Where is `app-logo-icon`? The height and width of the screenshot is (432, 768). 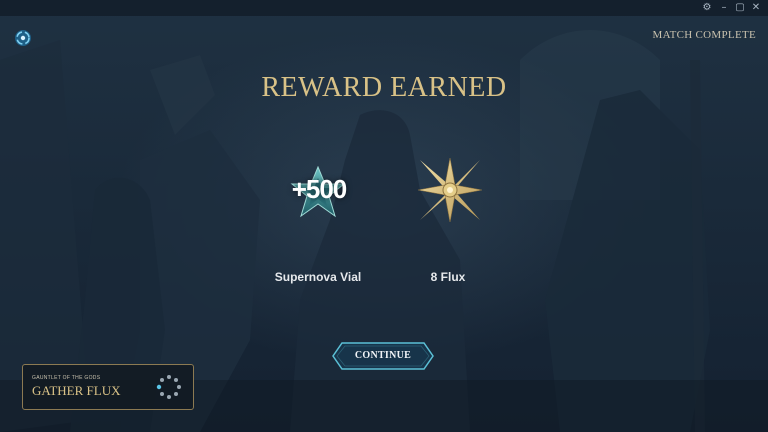
app-logo-icon is located at coordinates (23, 38).